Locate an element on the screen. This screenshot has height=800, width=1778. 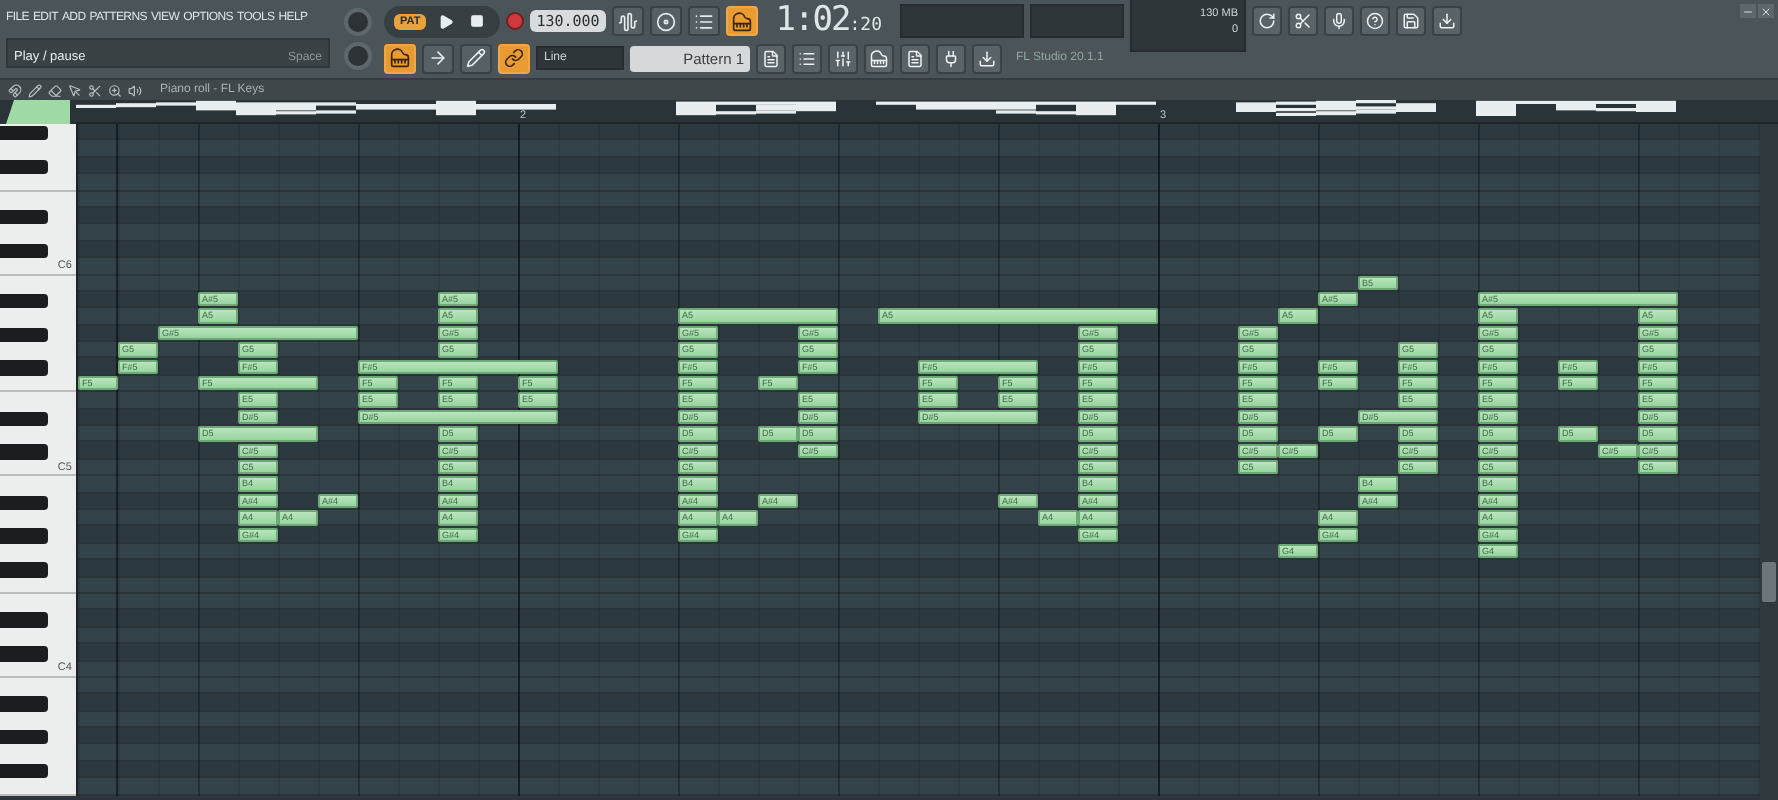
sliders-icon is located at coordinates (843, 58).